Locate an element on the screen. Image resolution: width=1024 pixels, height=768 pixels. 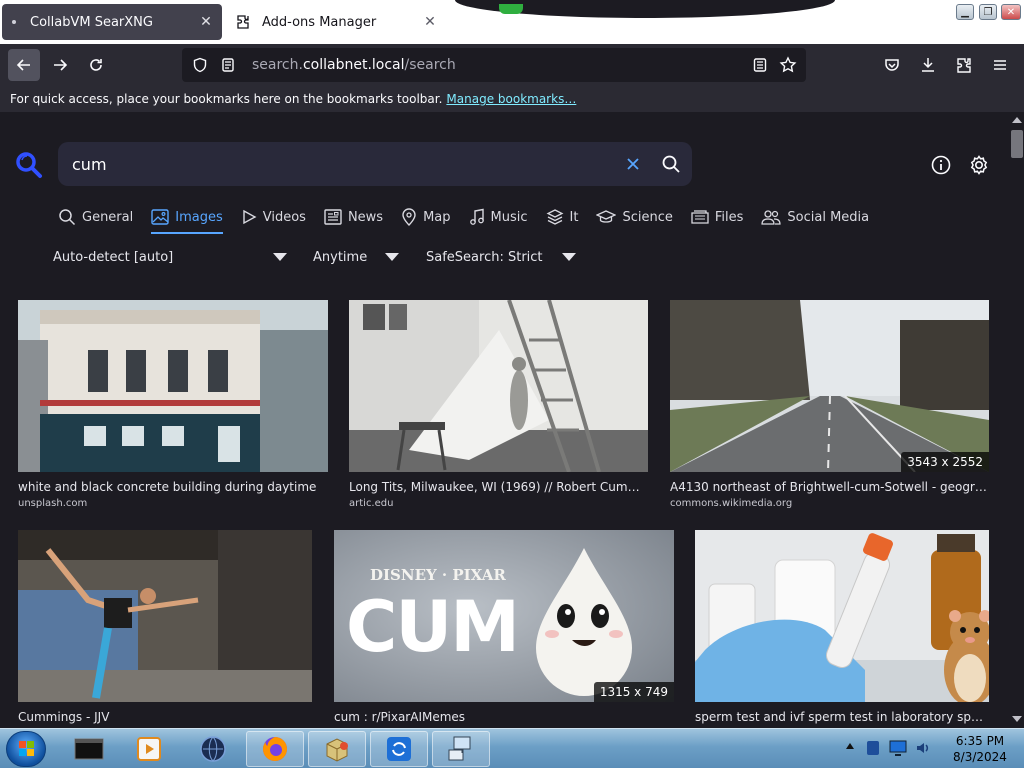
hamster-desktop-pet is located at coordinates (966, 656).